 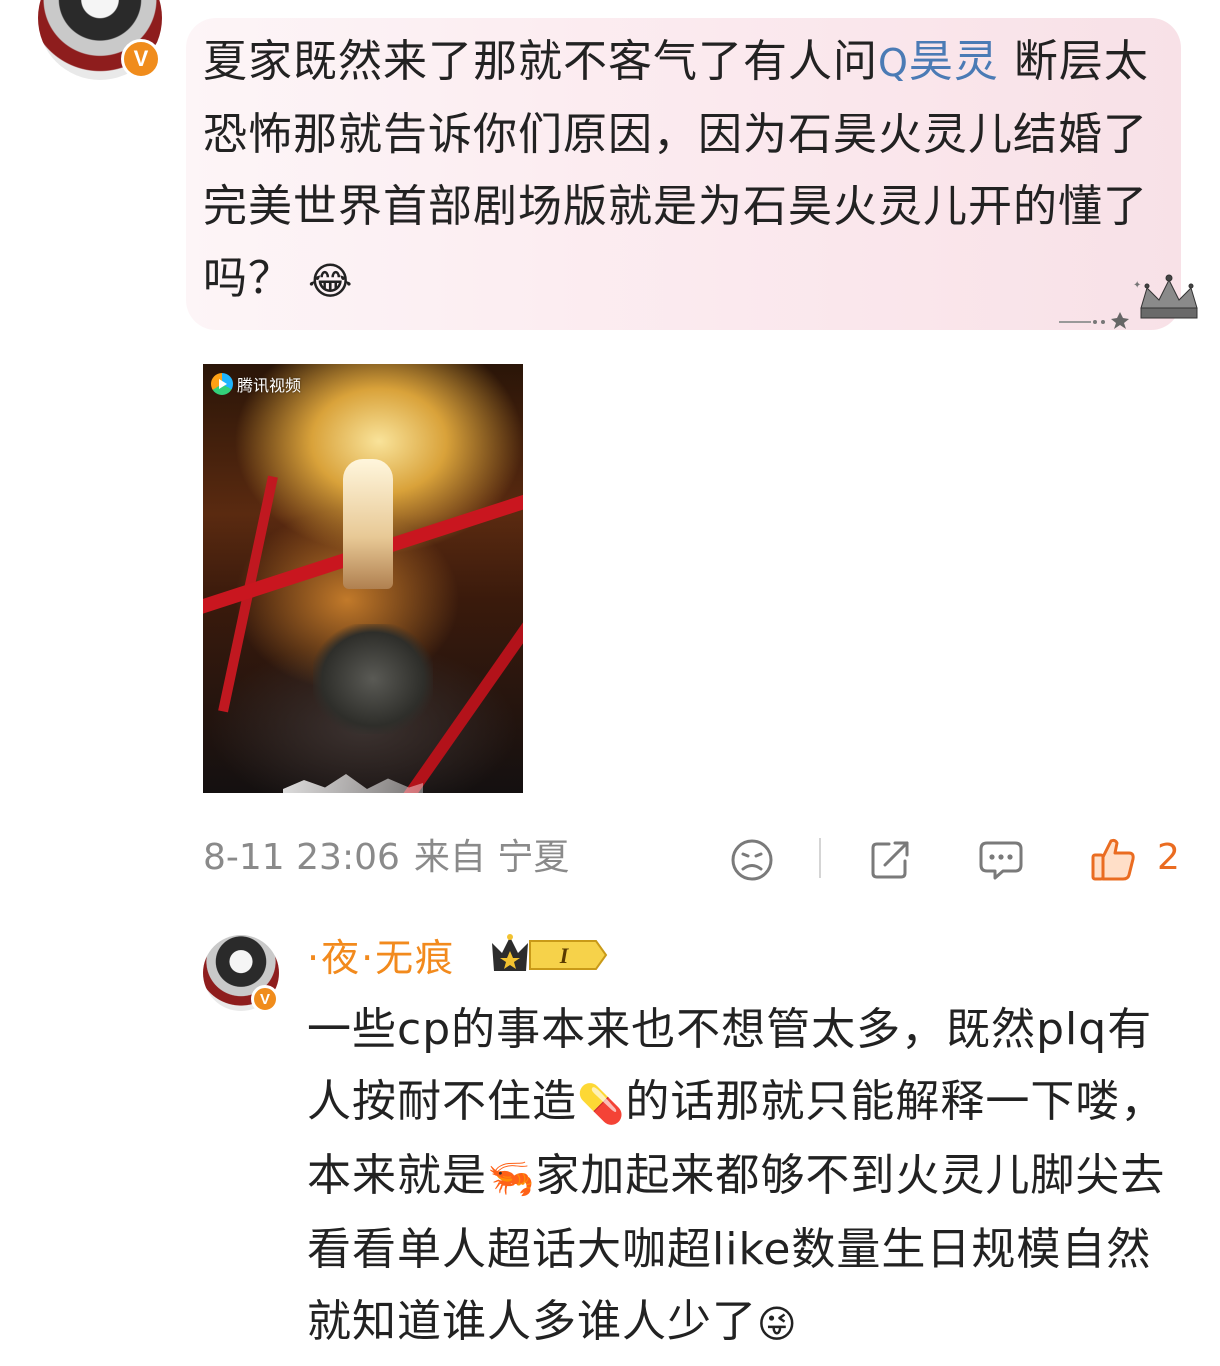 What do you see at coordinates (301, 857) in the screenshot?
I see `comment-date: 8-11 23:06` at bounding box center [301, 857].